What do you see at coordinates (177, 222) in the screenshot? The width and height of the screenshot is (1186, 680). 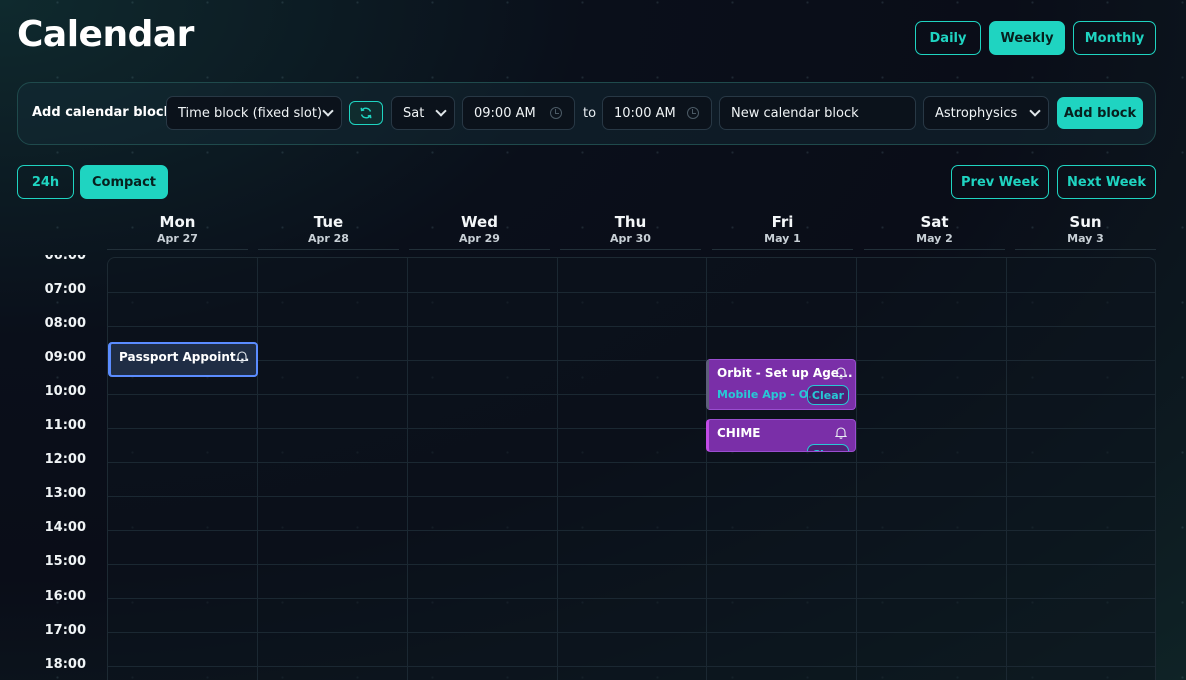 I see `day-name: Mon` at bounding box center [177, 222].